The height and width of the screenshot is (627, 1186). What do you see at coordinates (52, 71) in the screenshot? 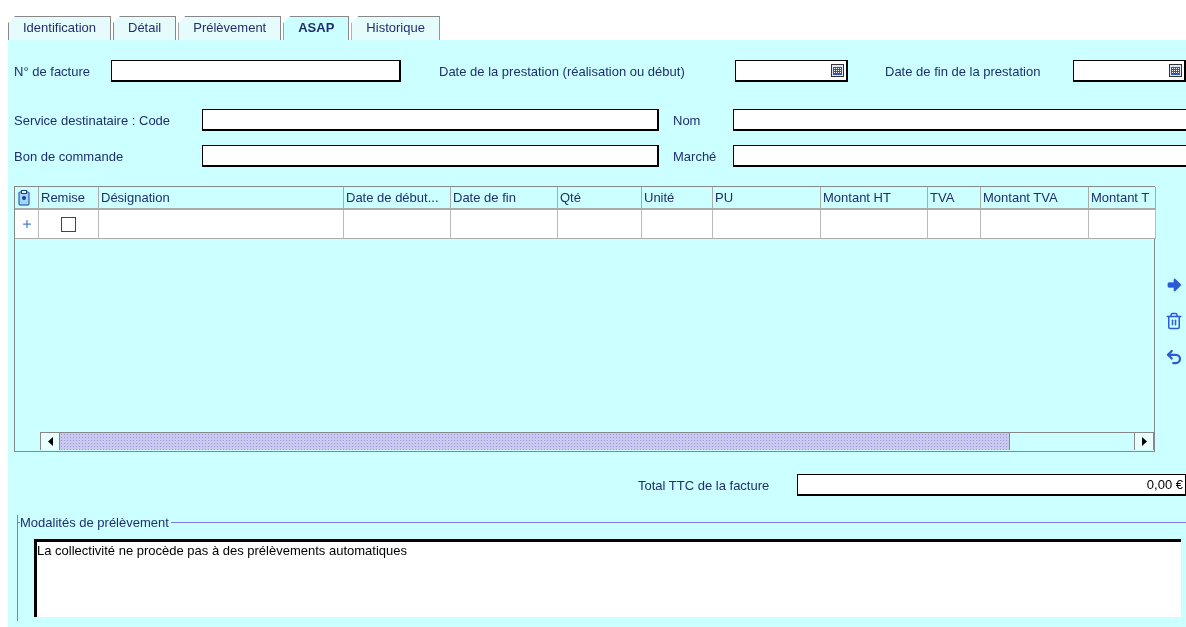
I see `field-label: N° de facture` at bounding box center [52, 71].